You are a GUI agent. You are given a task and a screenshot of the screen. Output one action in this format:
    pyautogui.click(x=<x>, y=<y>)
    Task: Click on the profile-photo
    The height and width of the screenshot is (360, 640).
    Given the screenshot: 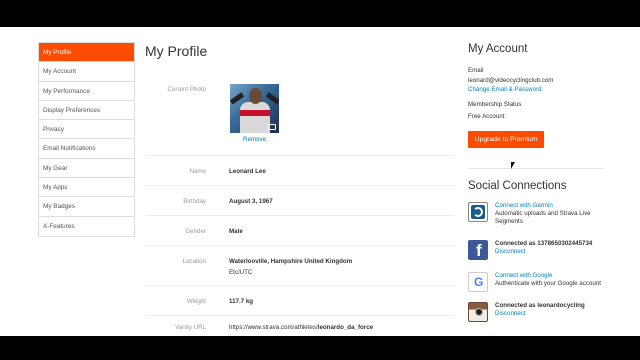 What is the action you would take?
    pyautogui.click(x=254, y=108)
    